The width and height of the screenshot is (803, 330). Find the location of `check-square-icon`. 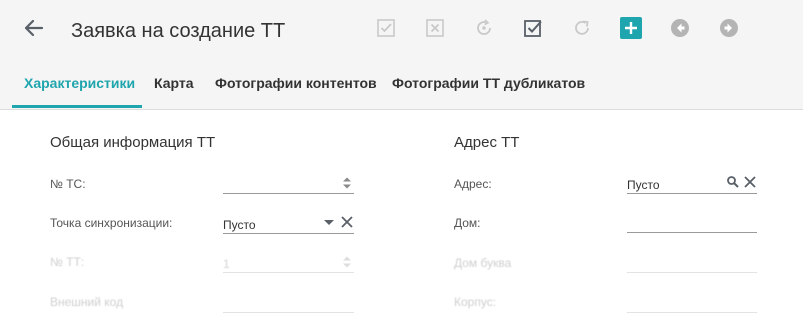

check-square-icon is located at coordinates (386, 28).